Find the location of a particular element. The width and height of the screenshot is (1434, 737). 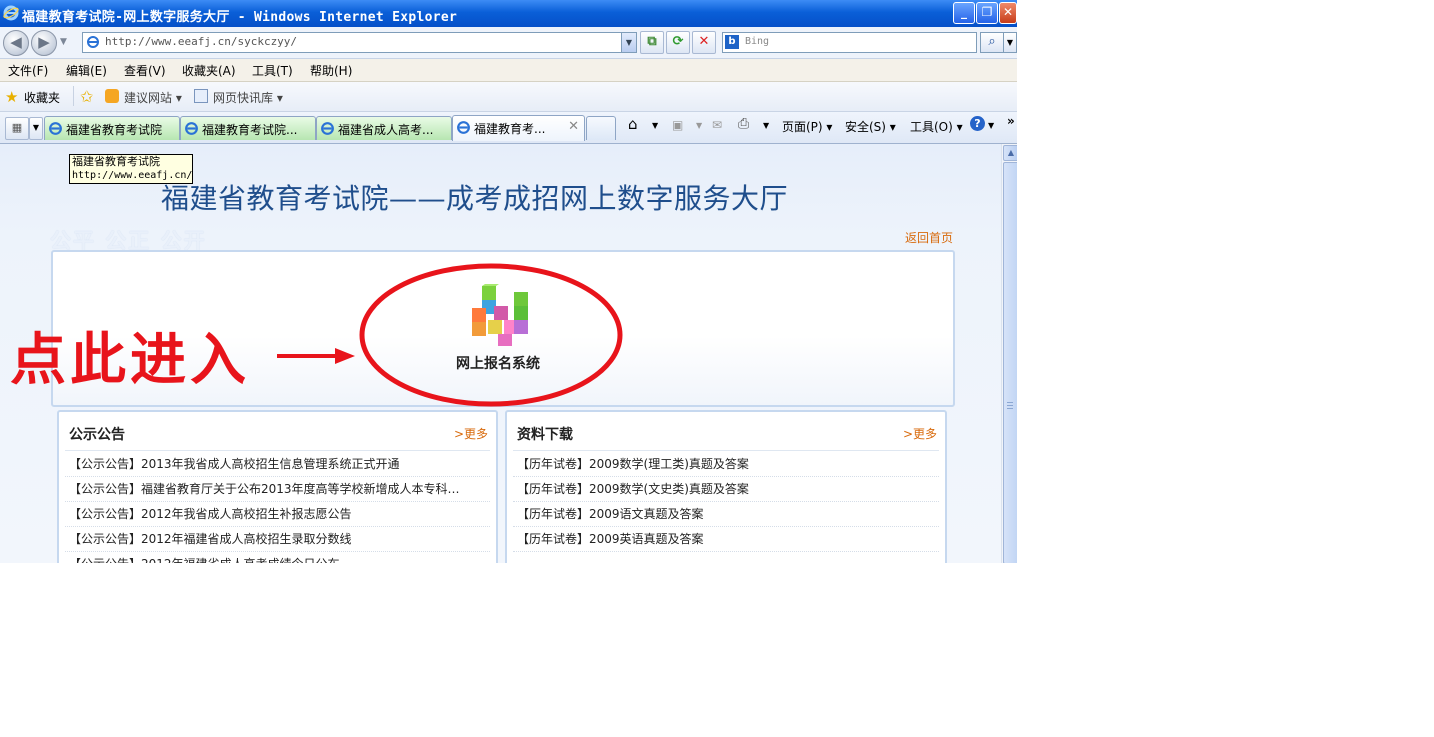

vertical-scrollbar: ▲ is located at coordinates (1009, 353).